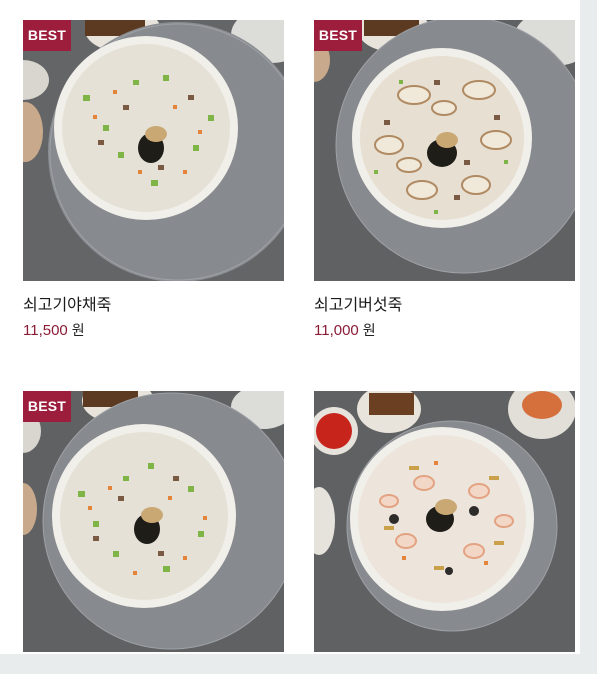  I want to click on product-price: 11,500 원, so click(153, 331).